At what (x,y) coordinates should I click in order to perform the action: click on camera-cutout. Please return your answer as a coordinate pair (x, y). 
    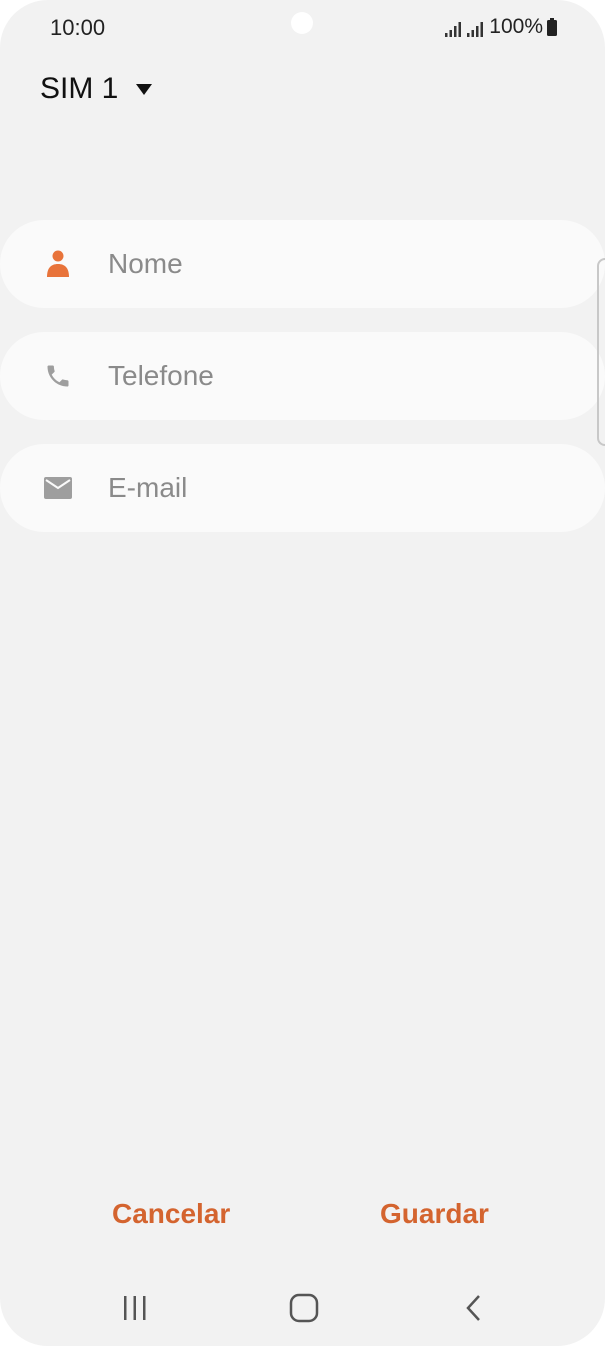
    Looking at the image, I should click on (302, 23).